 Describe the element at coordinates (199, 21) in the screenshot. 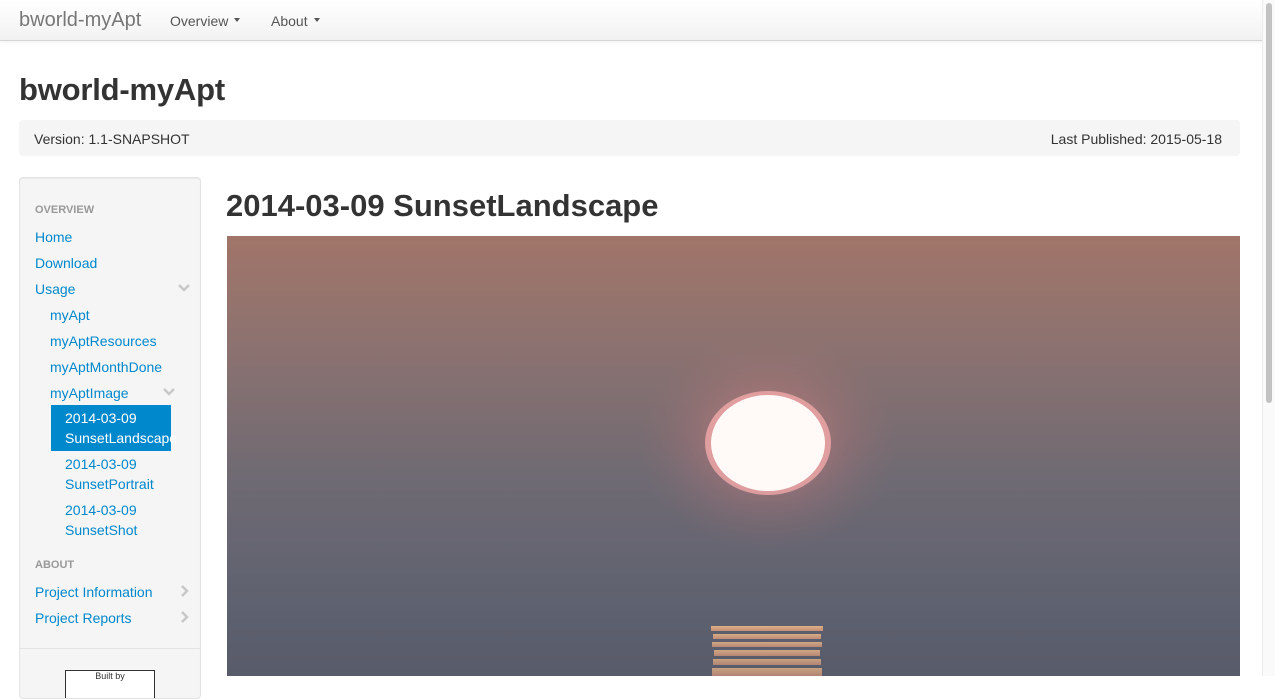

I see `menu-overview-label: Overview` at that location.